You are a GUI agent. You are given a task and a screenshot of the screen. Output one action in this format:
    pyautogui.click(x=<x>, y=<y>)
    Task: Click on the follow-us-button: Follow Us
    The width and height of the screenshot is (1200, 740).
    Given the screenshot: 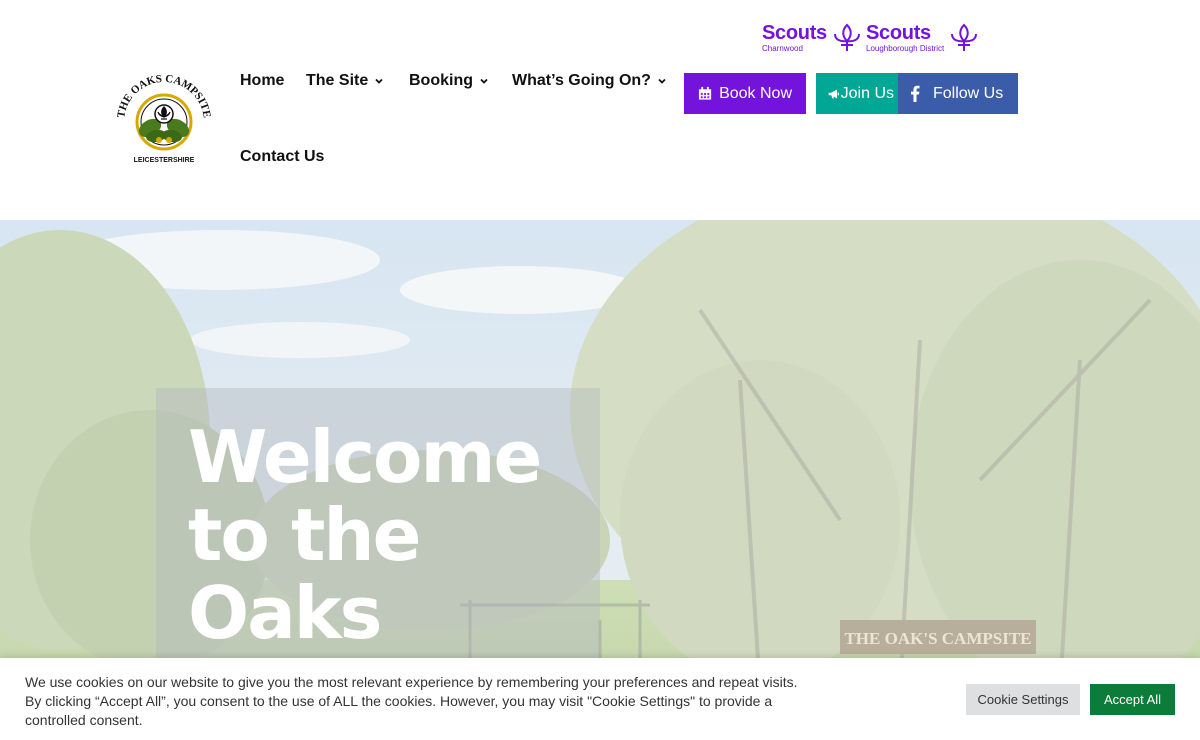 What is the action you would take?
    pyautogui.click(x=958, y=93)
    